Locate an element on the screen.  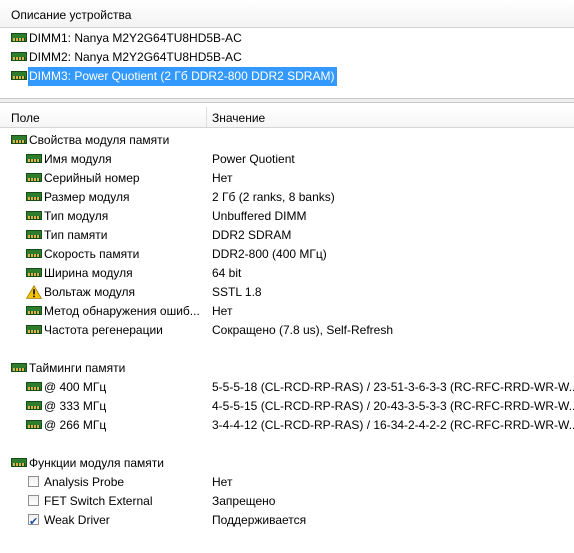
pane-splitter is located at coordinates (287, 100).